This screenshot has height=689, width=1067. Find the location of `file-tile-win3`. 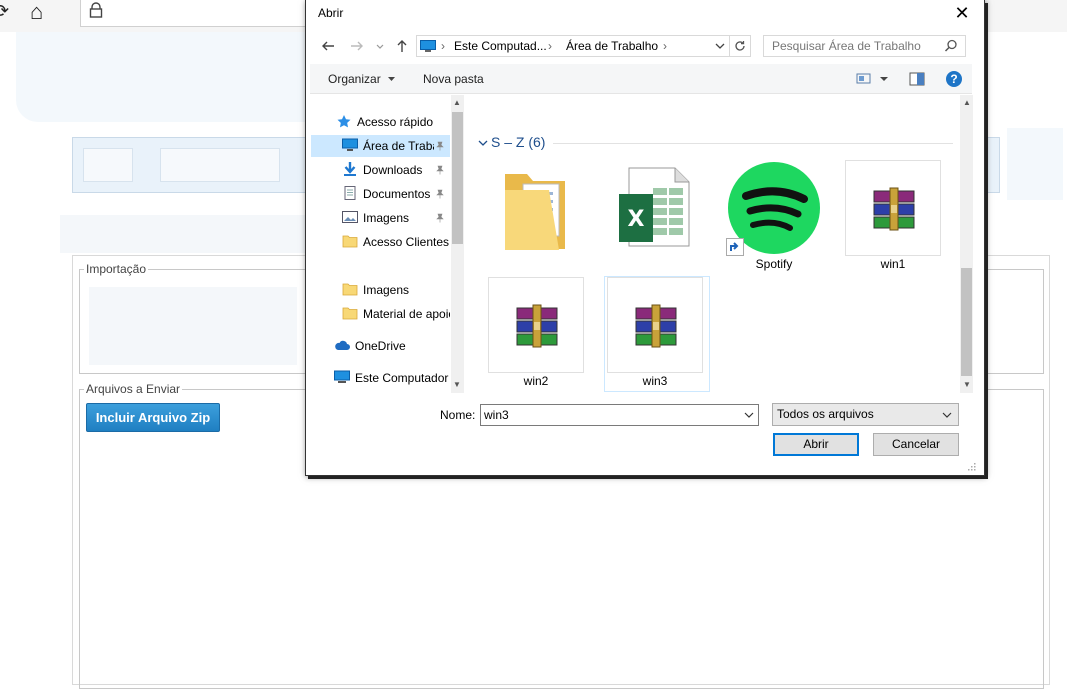

file-tile-win3 is located at coordinates (655, 325).